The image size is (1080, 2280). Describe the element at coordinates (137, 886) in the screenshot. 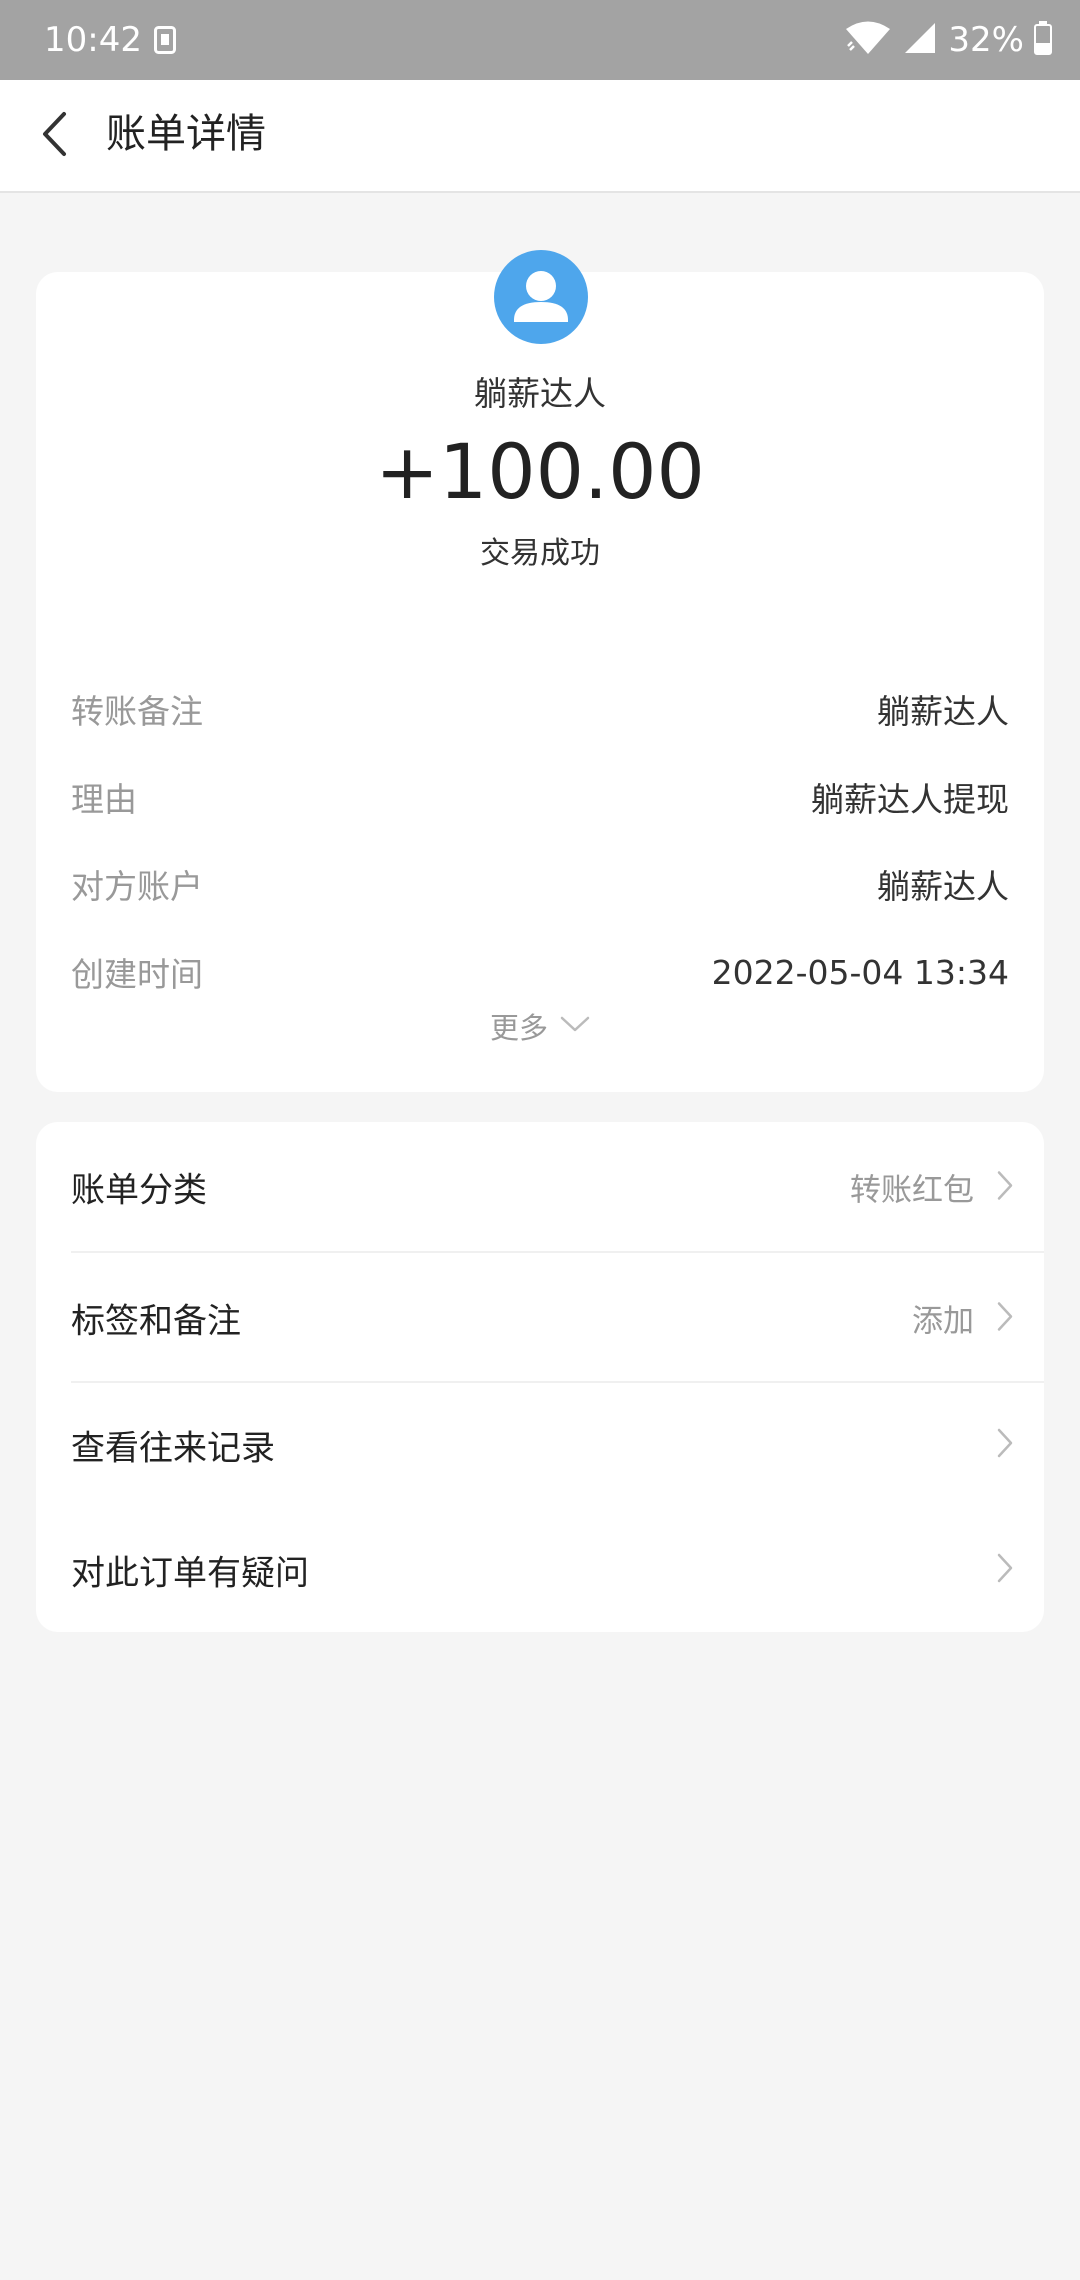

I see `detail-label: 对方账户` at that location.